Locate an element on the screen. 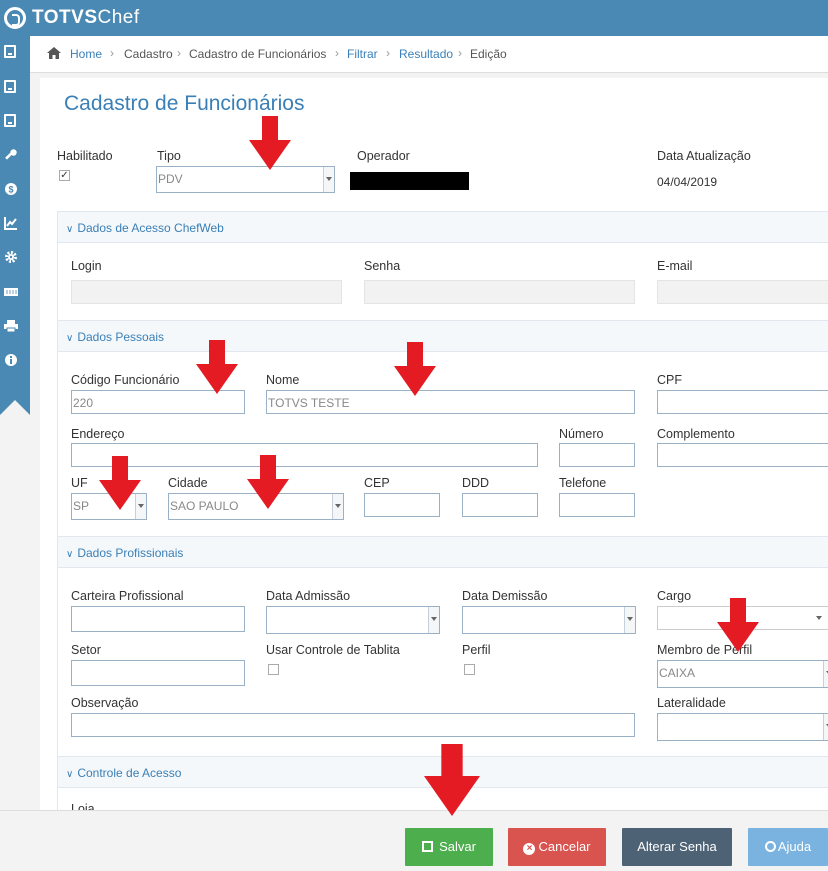  breadcrumb-cadastro: Cadastro is located at coordinates (148, 54).